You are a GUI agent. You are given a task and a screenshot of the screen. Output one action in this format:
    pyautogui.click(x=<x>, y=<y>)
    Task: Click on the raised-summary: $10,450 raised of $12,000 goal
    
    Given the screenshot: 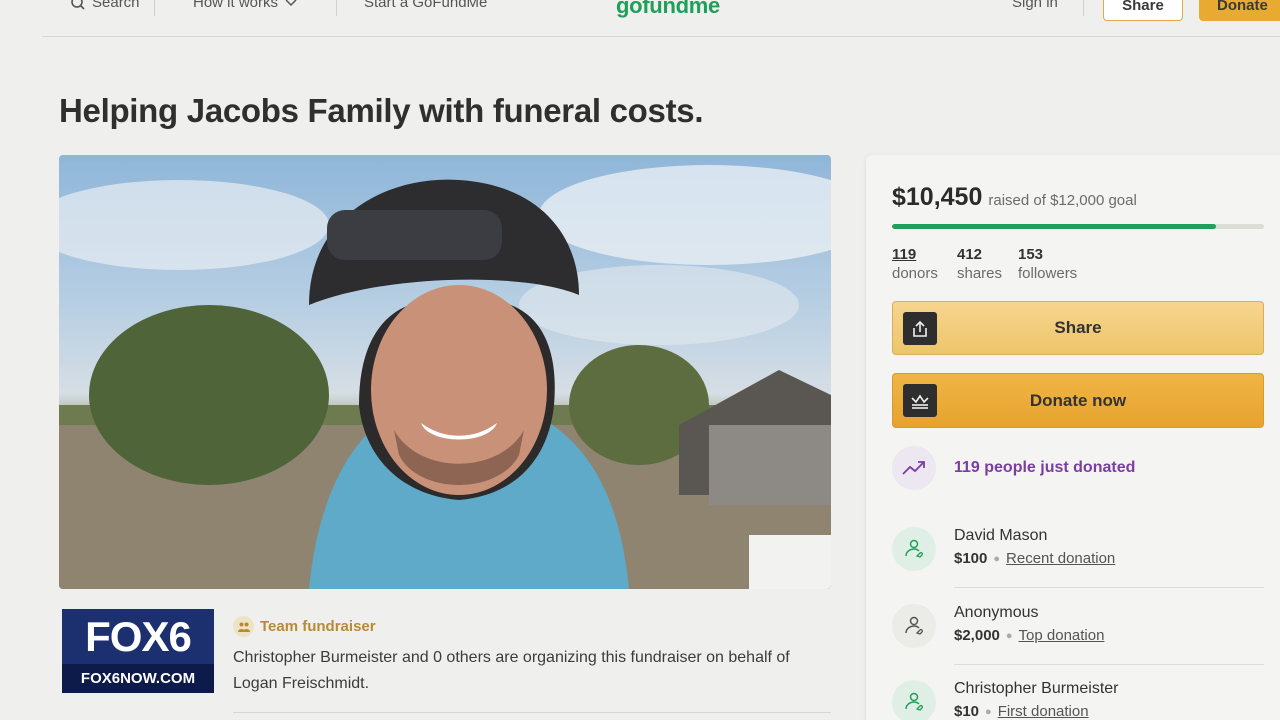 What is the action you would take?
    pyautogui.click(x=1014, y=197)
    